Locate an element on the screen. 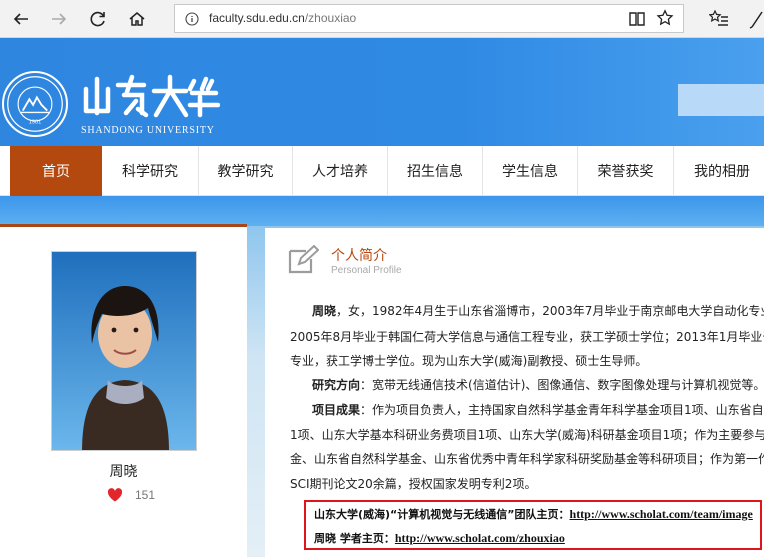  profile-photo is located at coordinates (124, 351).